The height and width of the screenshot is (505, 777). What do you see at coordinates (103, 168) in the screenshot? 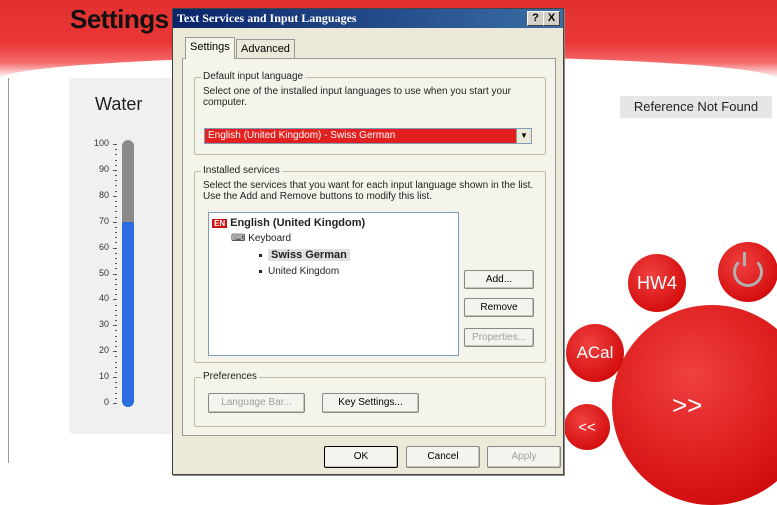
I see `scale-tick-label: 90` at bounding box center [103, 168].